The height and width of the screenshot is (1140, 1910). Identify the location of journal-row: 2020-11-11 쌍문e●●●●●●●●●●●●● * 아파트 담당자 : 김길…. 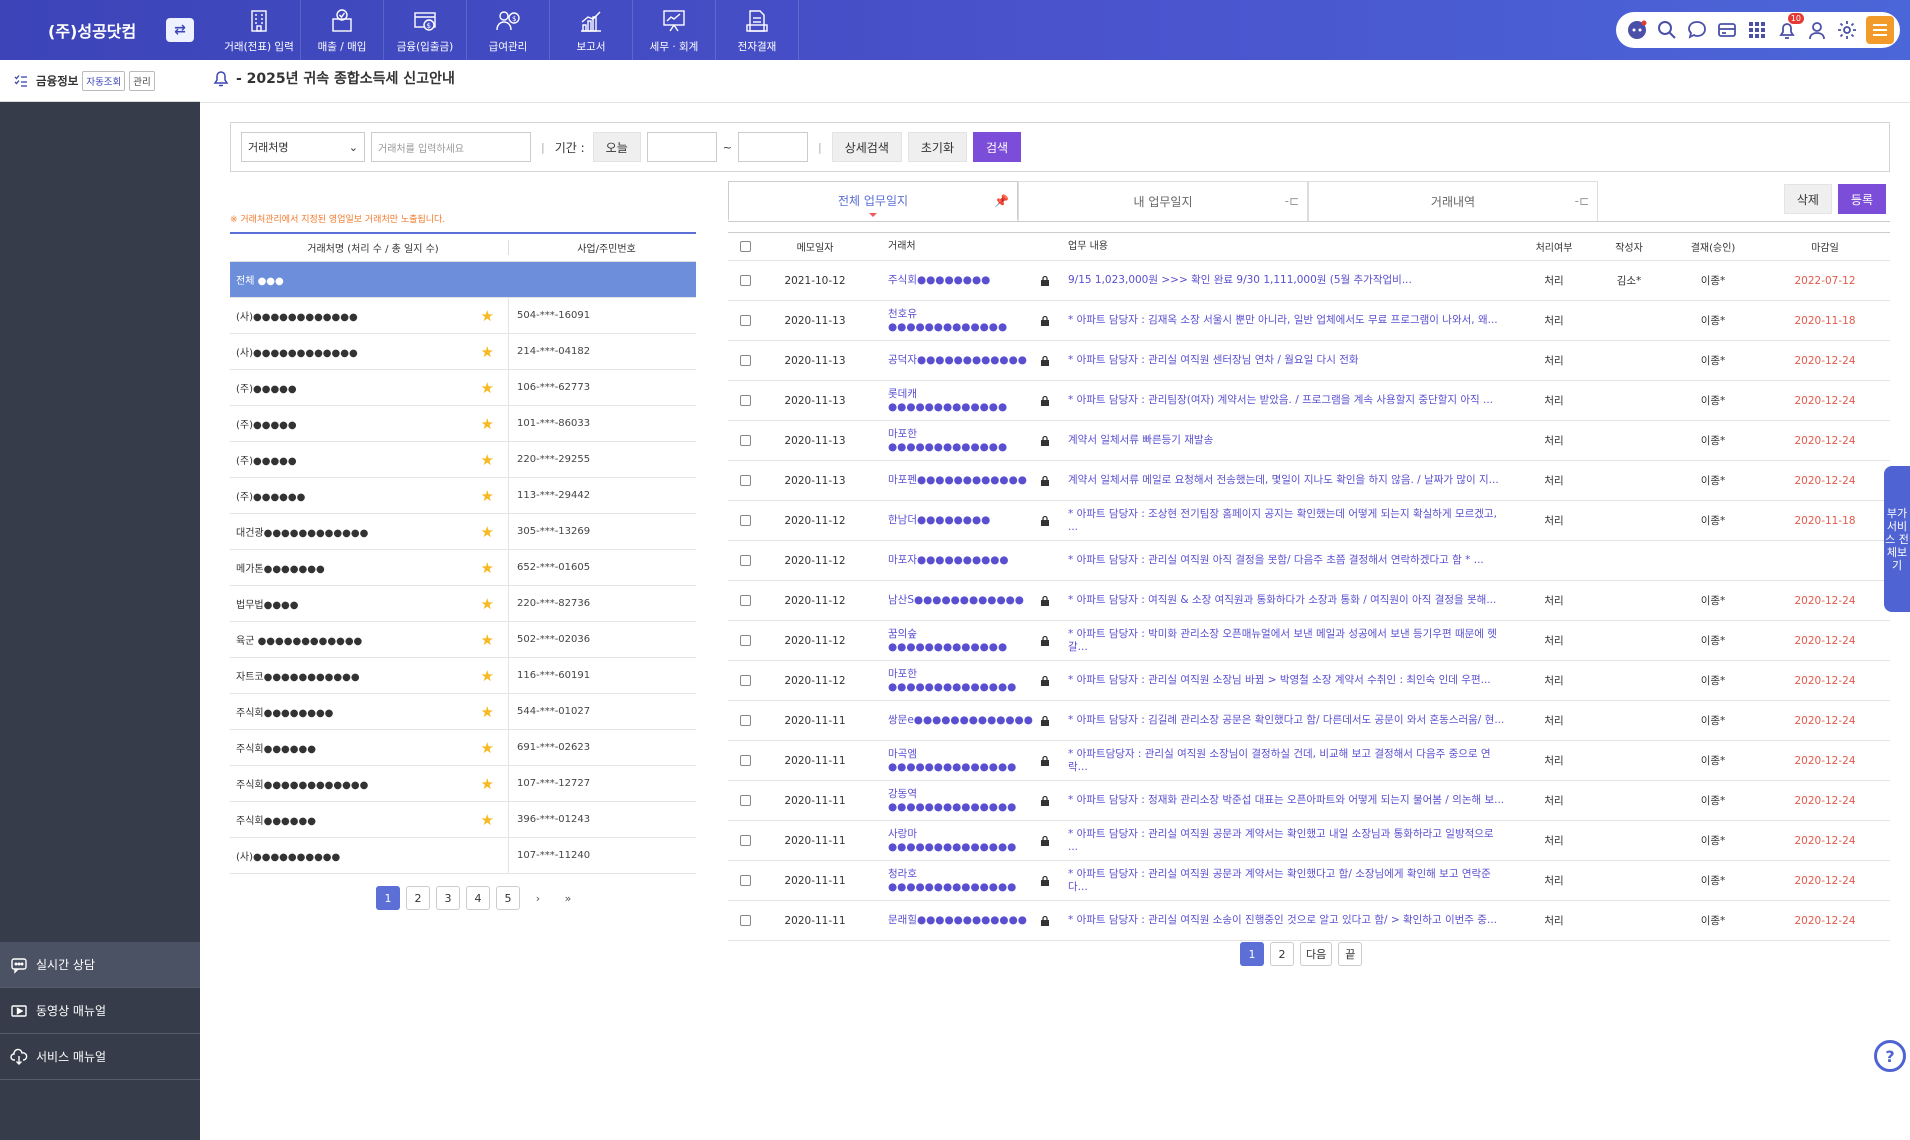
(1309, 721).